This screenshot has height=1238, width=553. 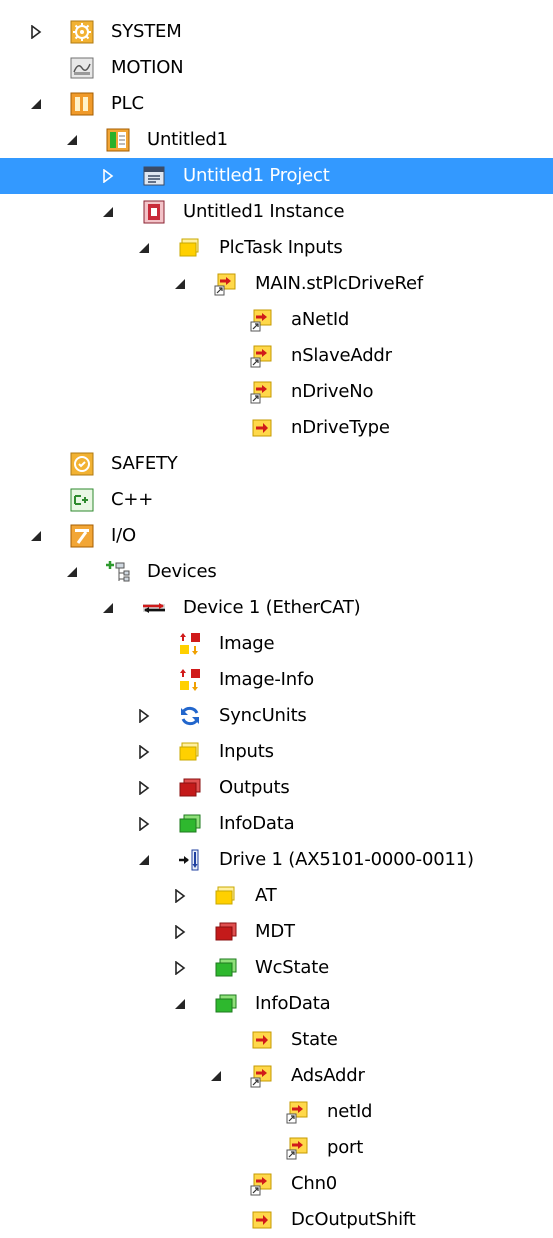 I want to click on tree-item-ndrivetype: nDriveType, so click(x=276, y=428).